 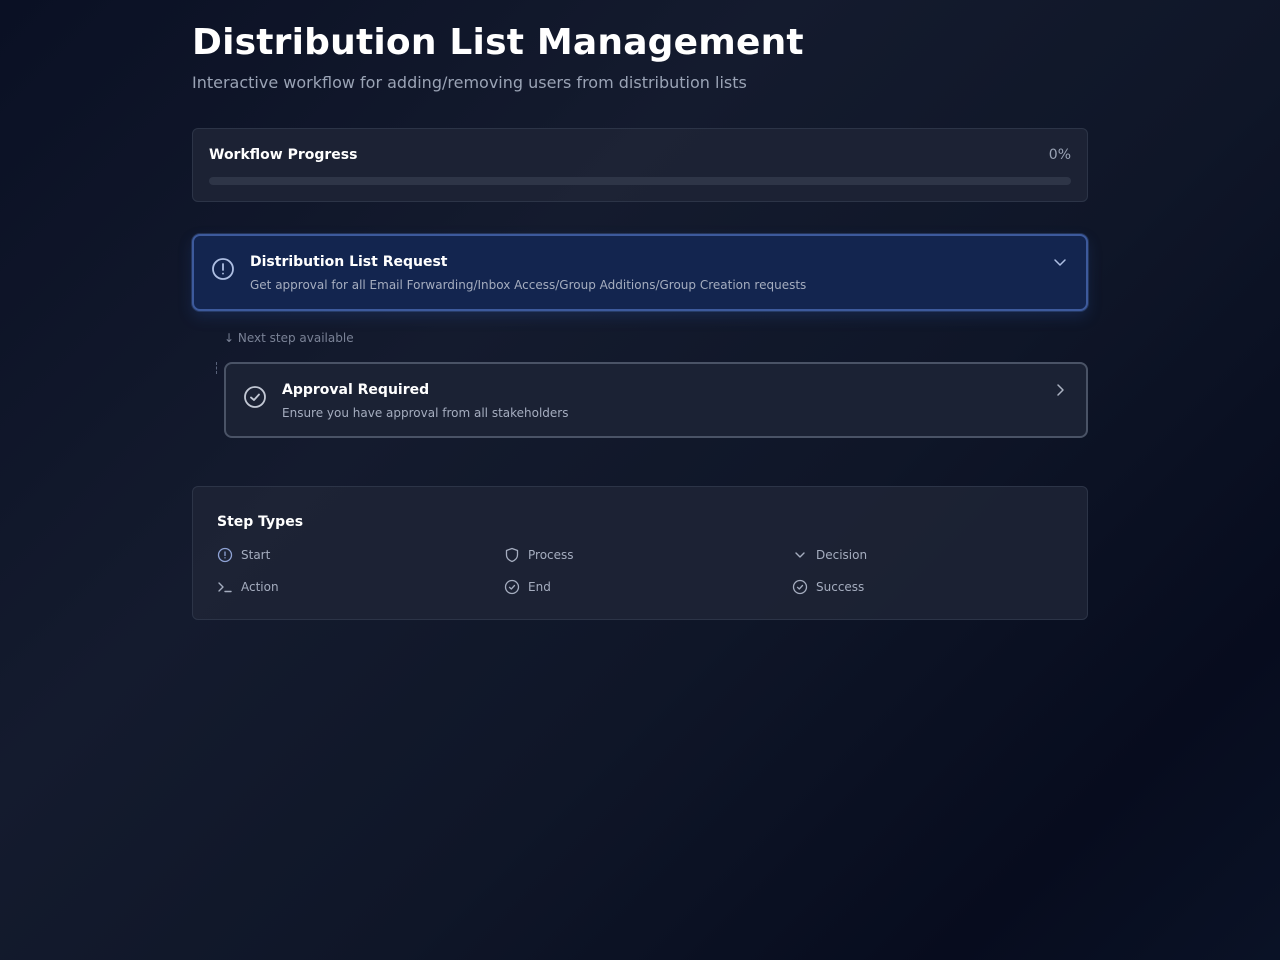 I want to click on legend-label: Success, so click(x=840, y=587).